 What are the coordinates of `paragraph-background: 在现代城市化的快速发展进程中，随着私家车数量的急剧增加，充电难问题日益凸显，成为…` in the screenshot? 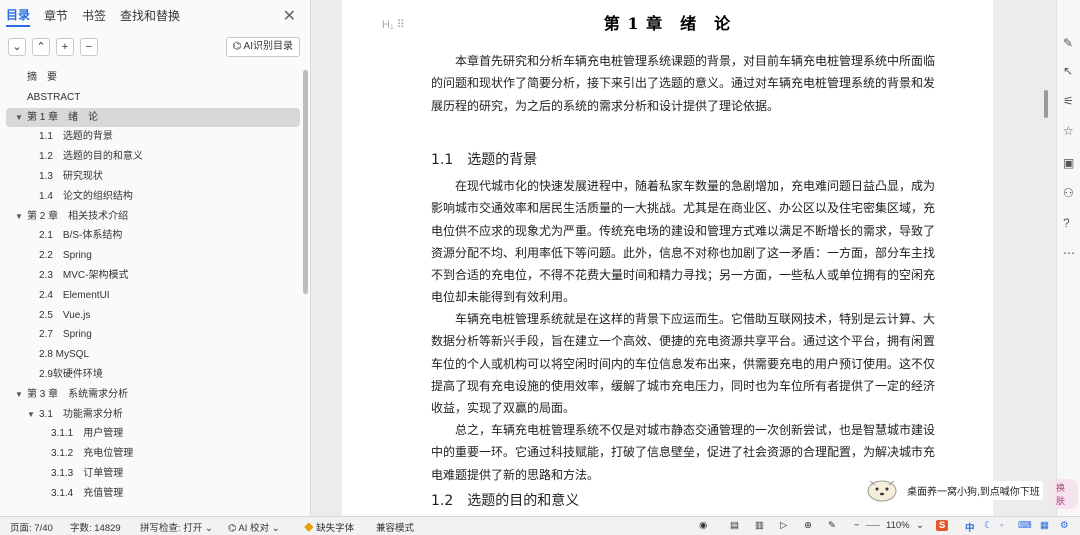 It's located at (683, 242).